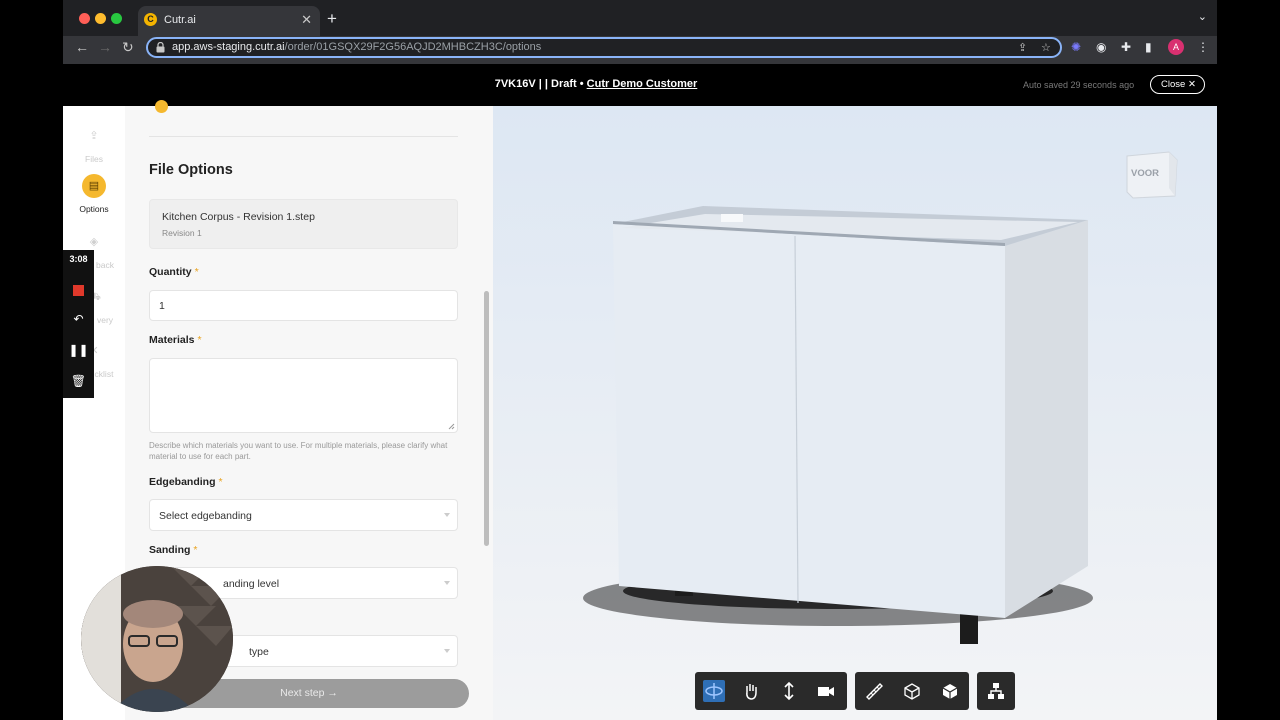 This screenshot has height=720, width=1280. Describe the element at coordinates (1079, 85) in the screenshot. I see `autosave-status: Auto saved 29 seconds ago` at that location.